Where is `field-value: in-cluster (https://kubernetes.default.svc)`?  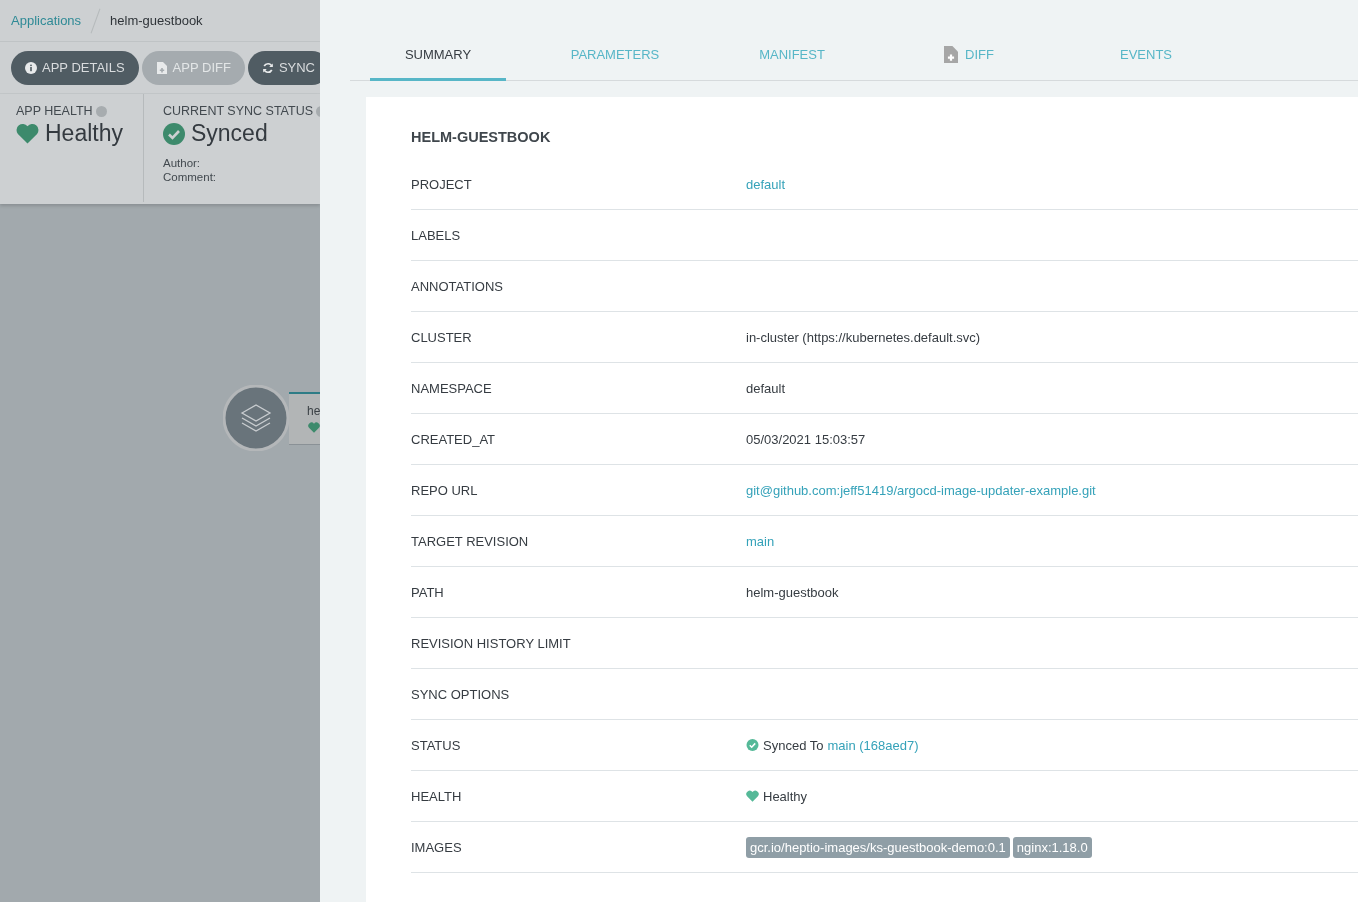 field-value: in-cluster (https://kubernetes.default.svc) is located at coordinates (863, 337).